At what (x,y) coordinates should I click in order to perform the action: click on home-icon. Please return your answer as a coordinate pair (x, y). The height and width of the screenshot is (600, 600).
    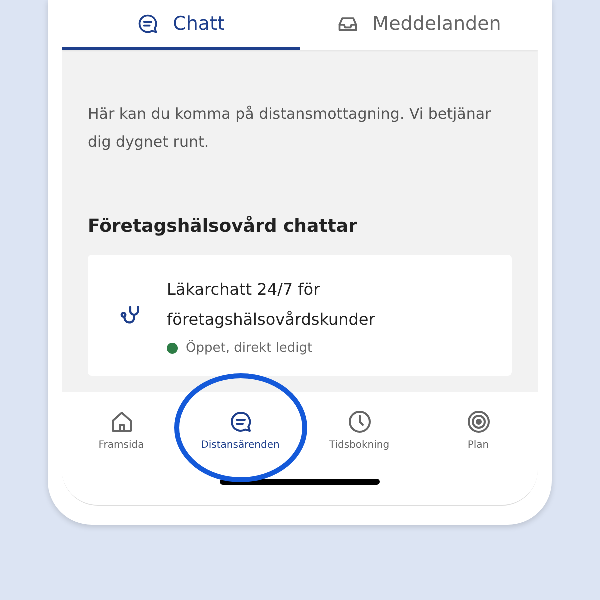
    Looking at the image, I should click on (122, 422).